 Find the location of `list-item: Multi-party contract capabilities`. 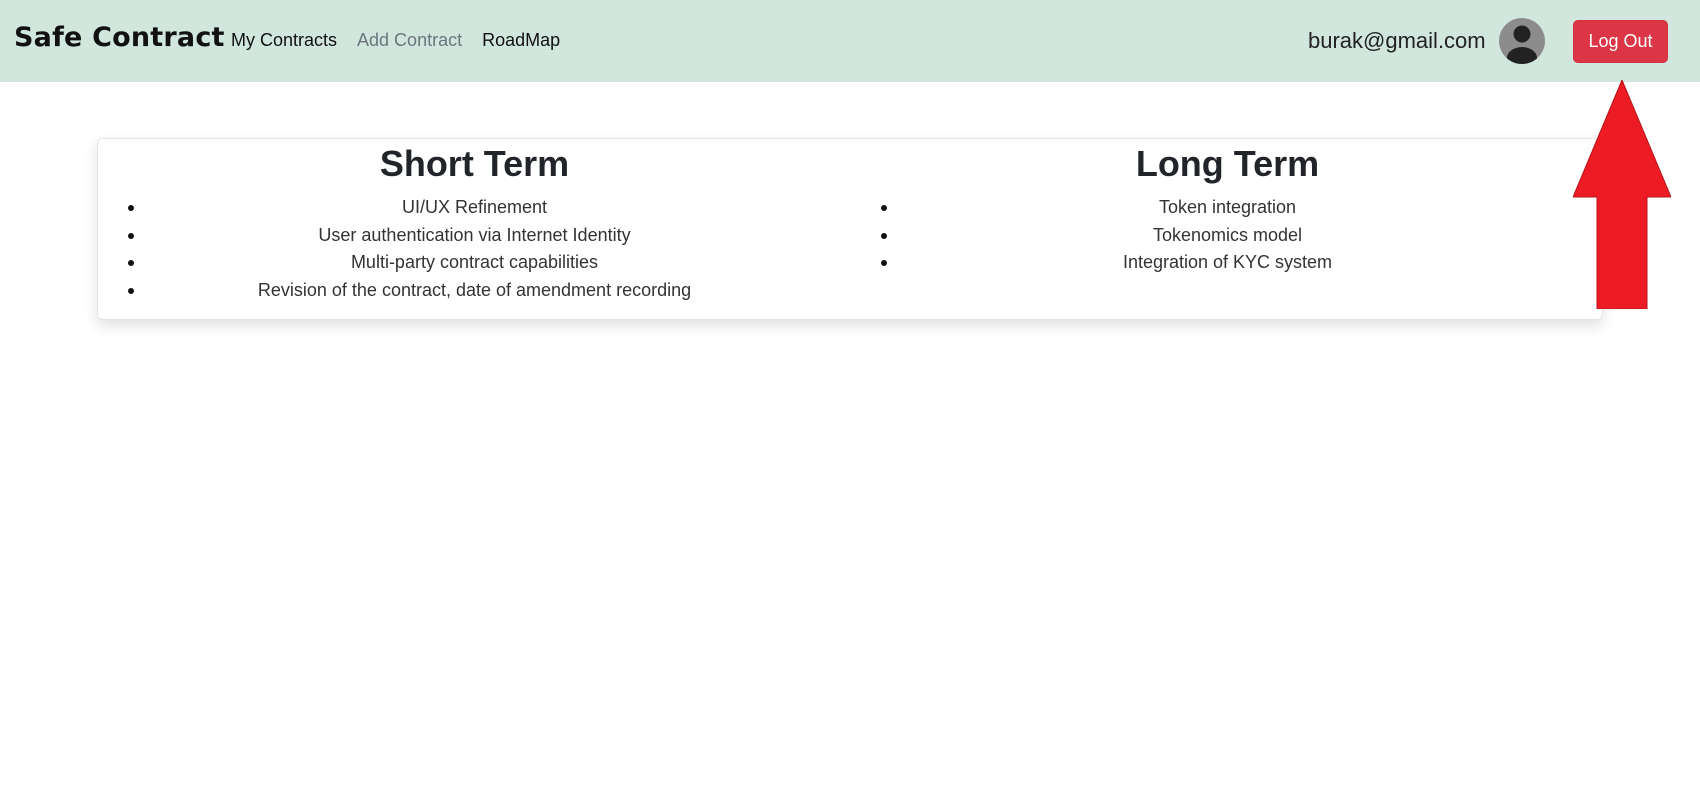

list-item: Multi-party contract capabilities is located at coordinates (474, 263).